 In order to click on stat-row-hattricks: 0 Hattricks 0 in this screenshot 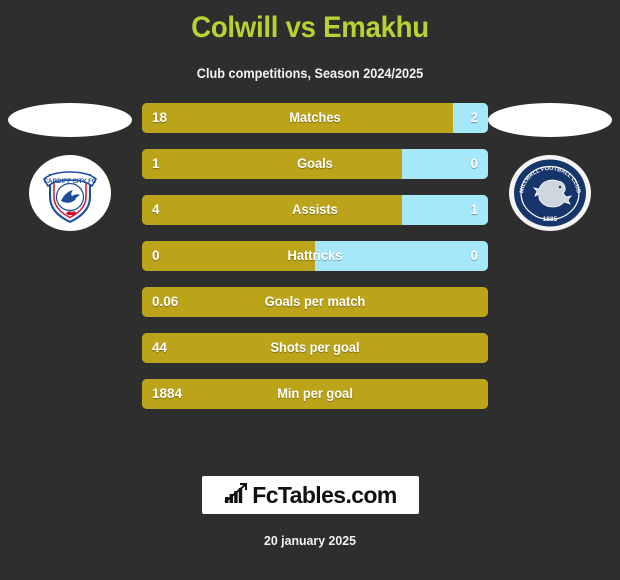, I will do `click(315, 256)`.